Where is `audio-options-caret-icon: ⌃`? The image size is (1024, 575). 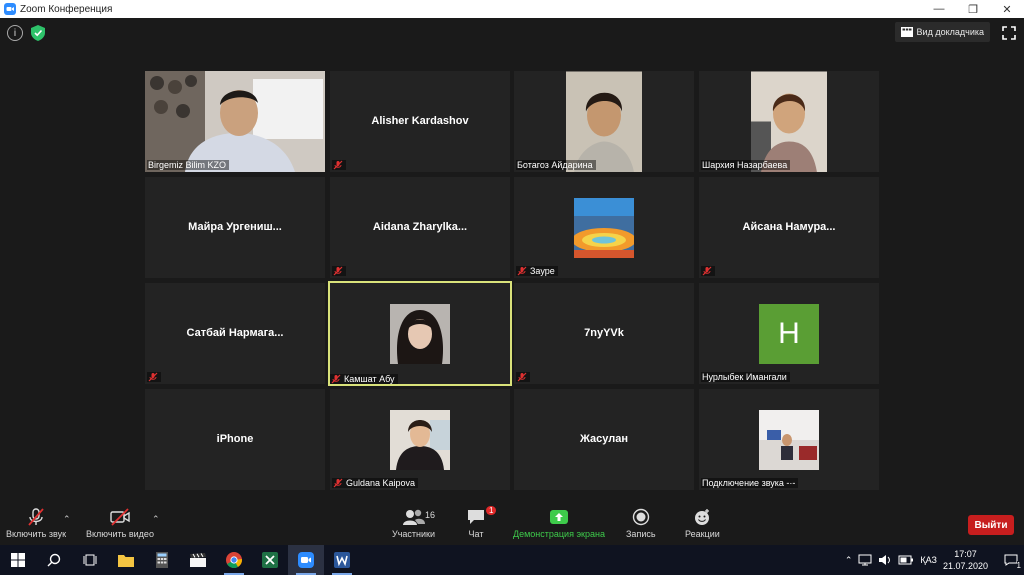
audio-options-caret-icon: ⌃ is located at coordinates (67, 519).